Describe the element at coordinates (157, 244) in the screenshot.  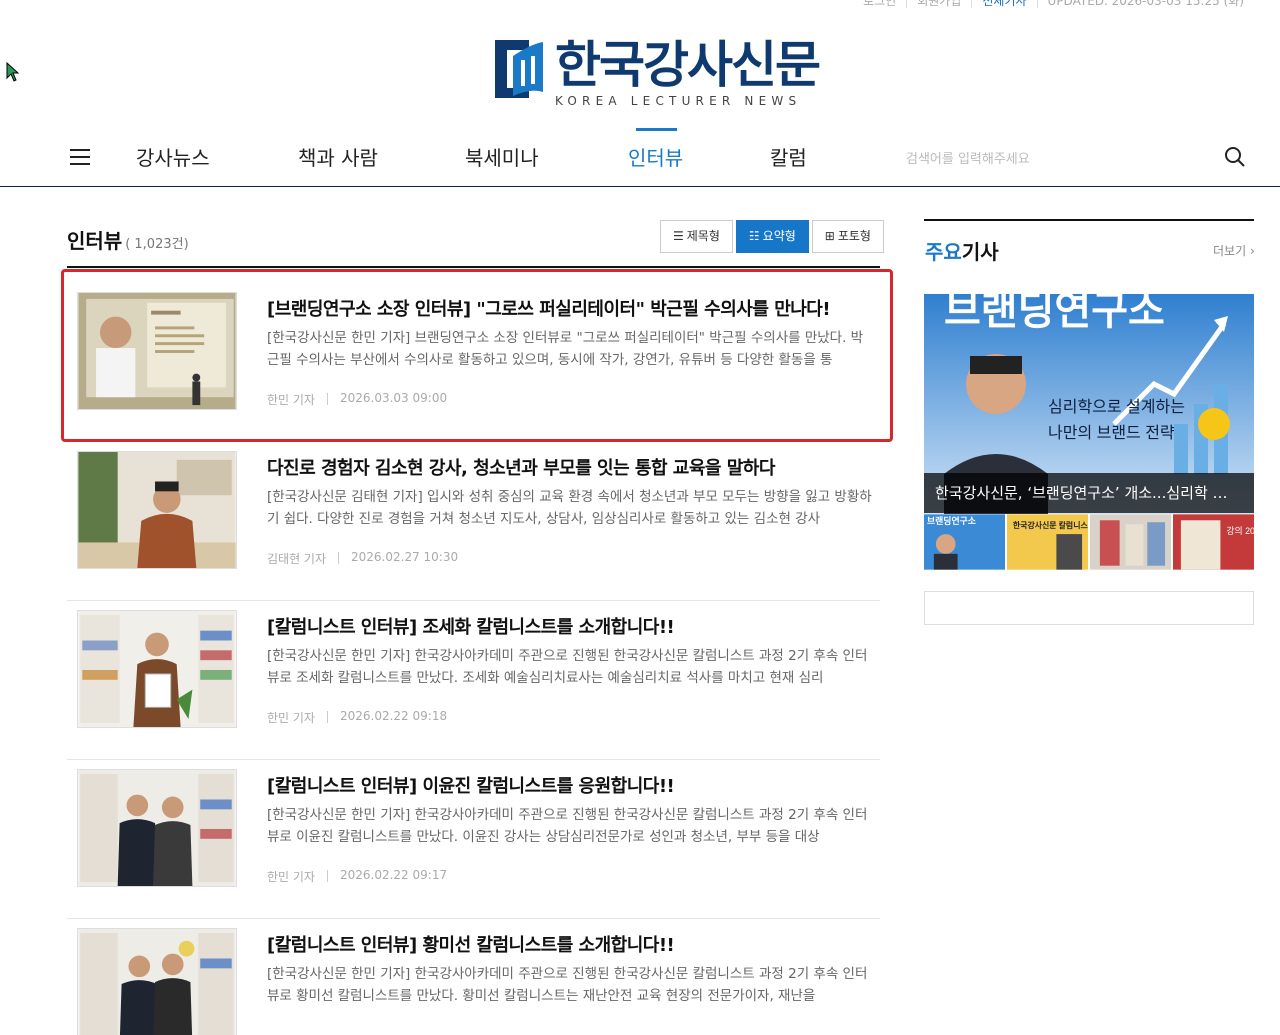
I see `article-count: ( 1,023건)` at that location.